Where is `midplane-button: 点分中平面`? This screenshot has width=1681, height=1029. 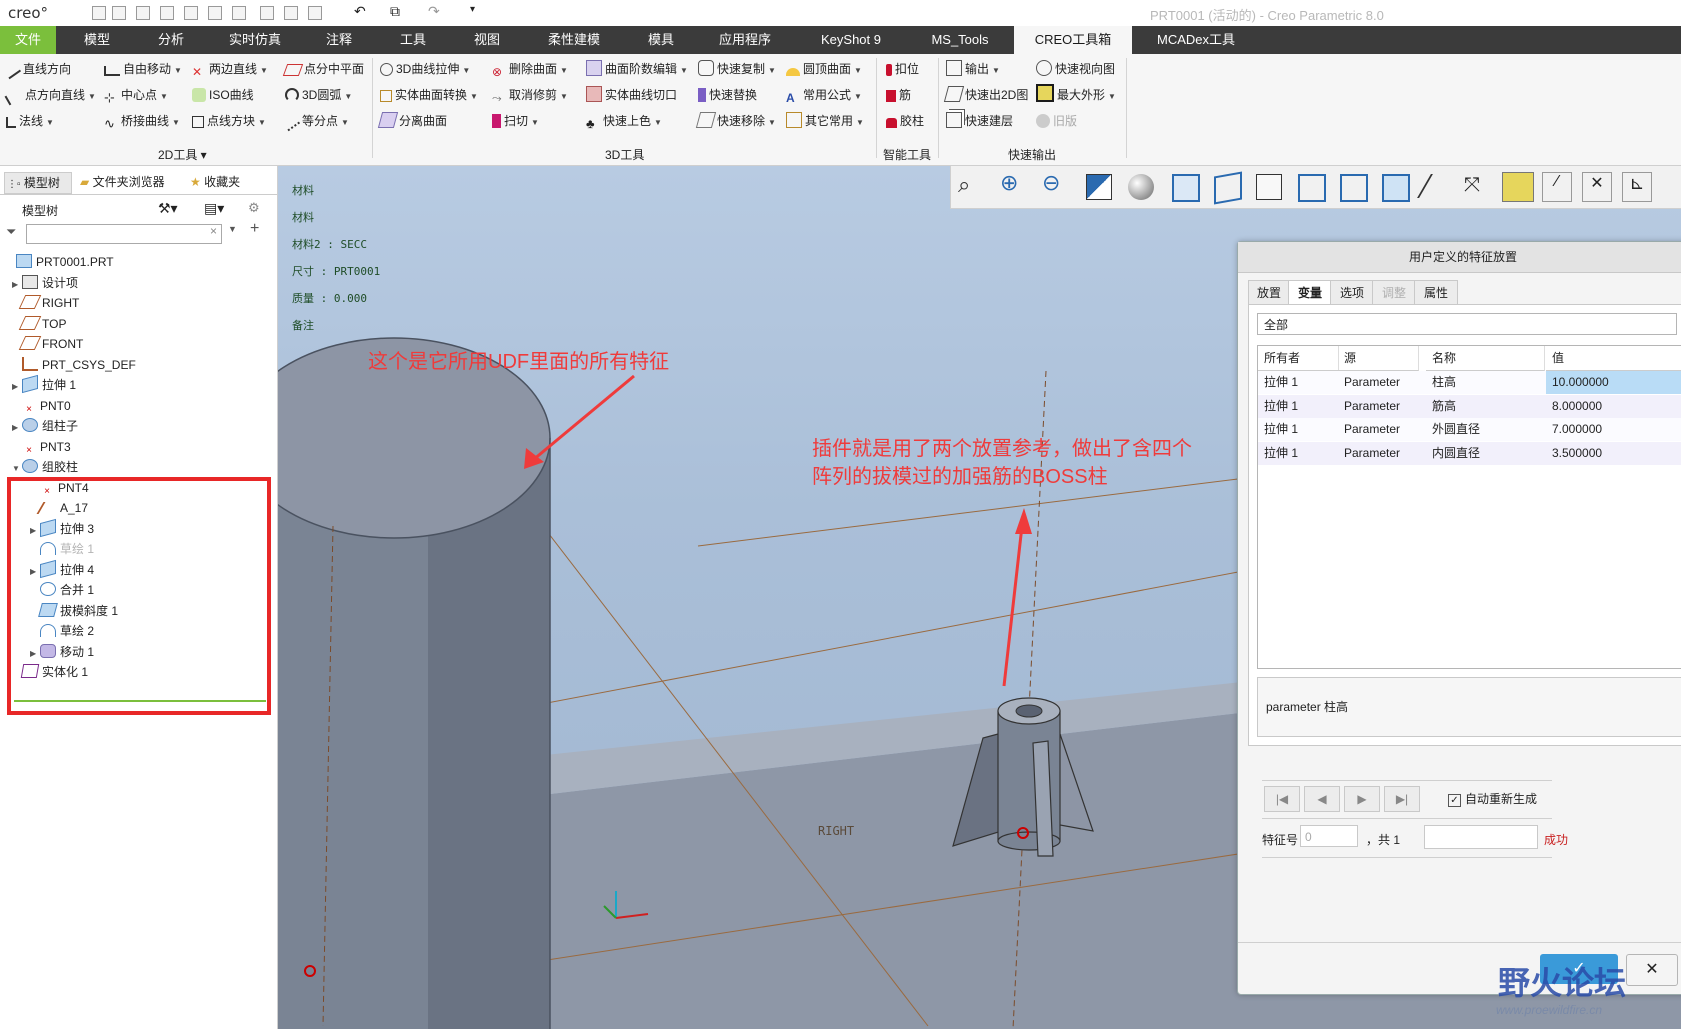
midplane-button: 点分中平面 is located at coordinates (323, 69).